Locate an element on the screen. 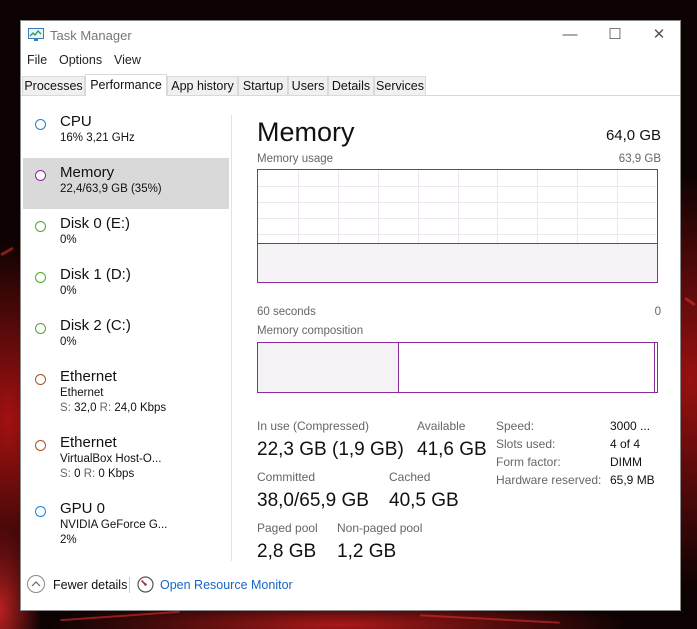  sidebar-item-throughput: S: 32,0 R: 24,0 Kbps is located at coordinates (144, 408).